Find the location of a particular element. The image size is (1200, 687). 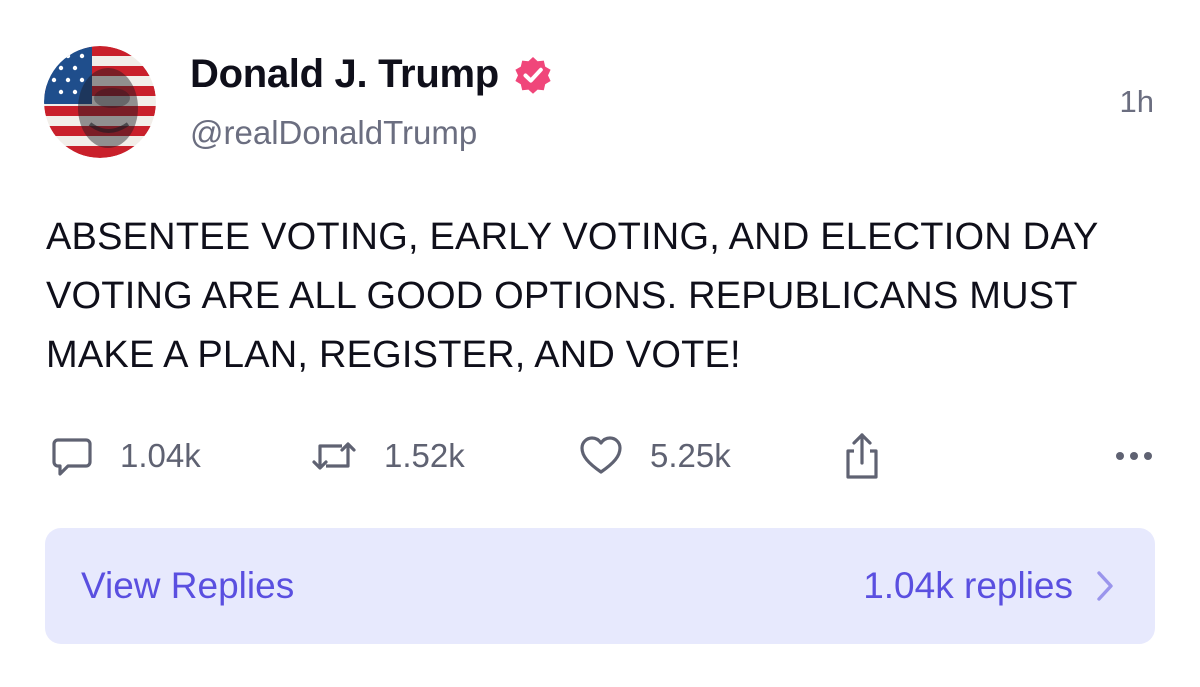

heart-icon is located at coordinates (601, 456).